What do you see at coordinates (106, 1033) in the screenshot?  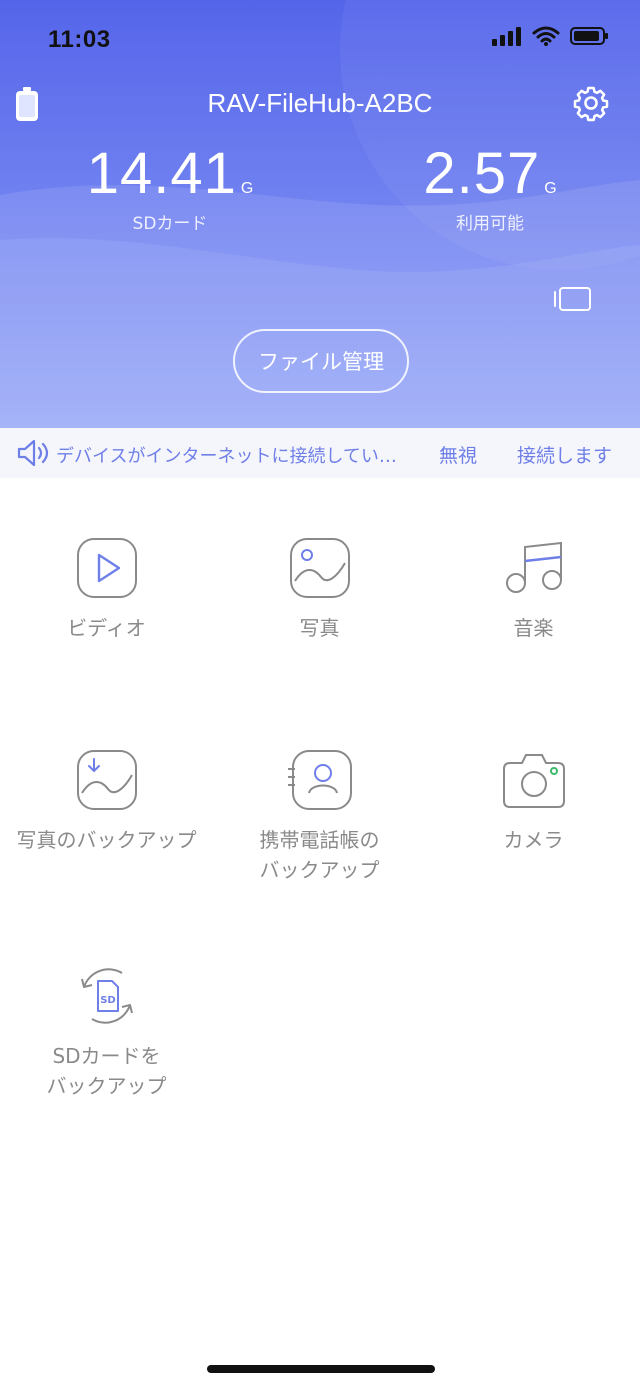 I see `tile-sd-backup: SD SDカードを バックアップ` at bounding box center [106, 1033].